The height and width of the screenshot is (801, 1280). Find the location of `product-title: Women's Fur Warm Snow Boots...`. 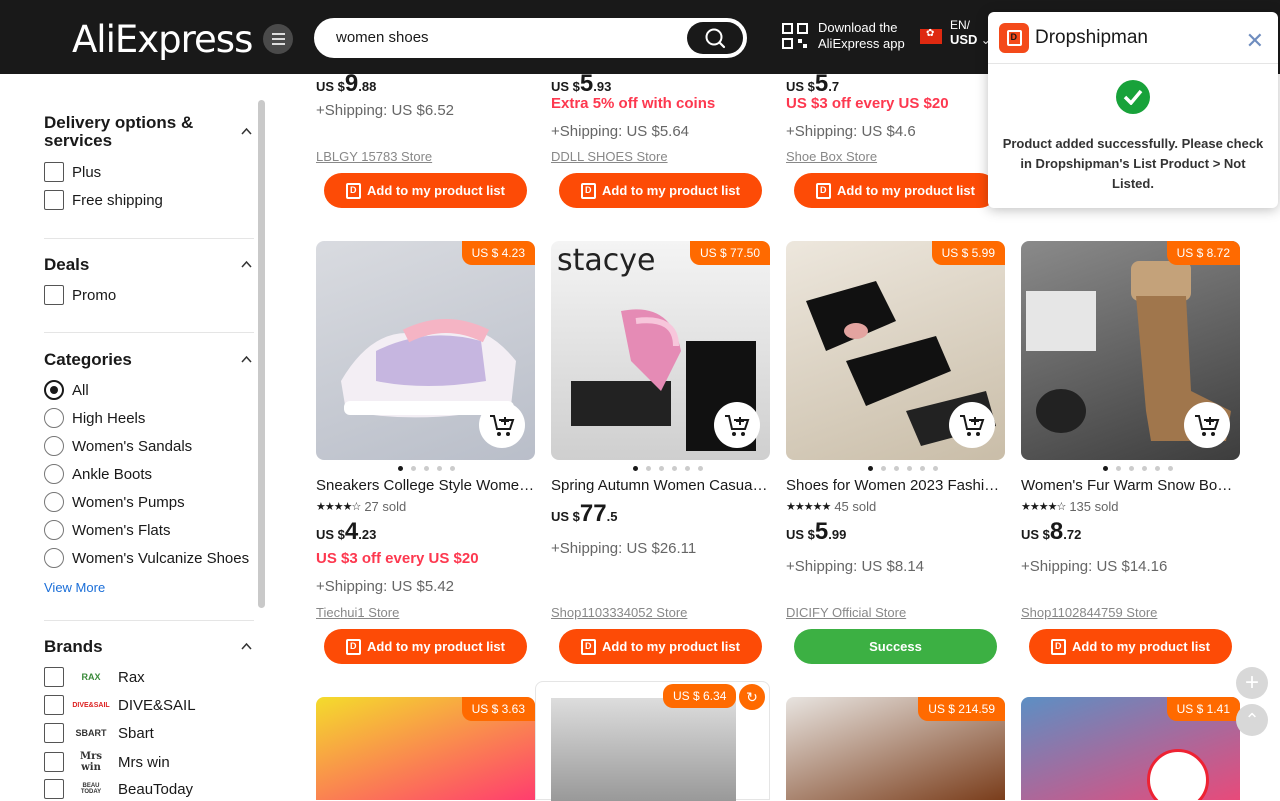

product-title: Women's Fur Warm Snow Boots... is located at coordinates (1130, 485).